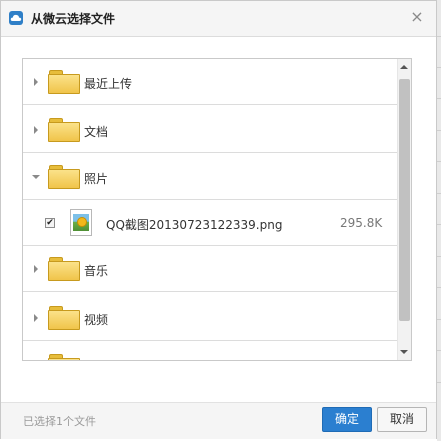 The height and width of the screenshot is (441, 441). Describe the element at coordinates (96, 320) in the screenshot. I see `folder-label: 视频` at that location.